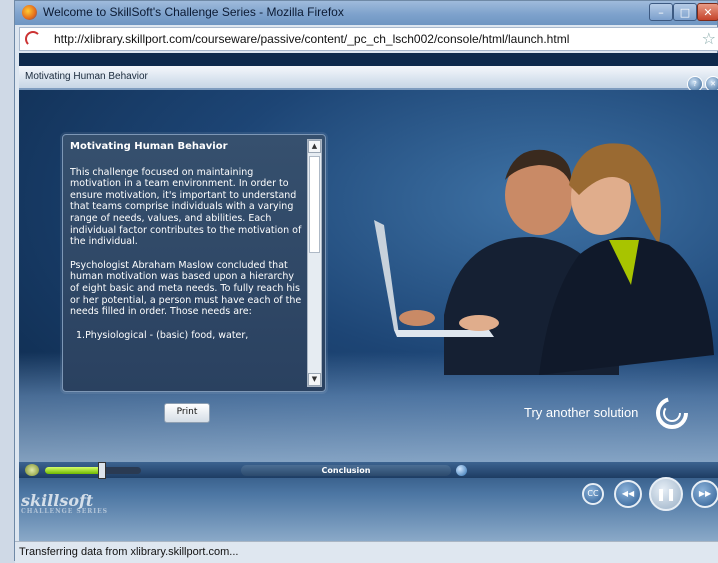 The width and height of the screenshot is (718, 563). Describe the element at coordinates (64, 511) in the screenshot. I see `logo-series: CHALLENGE SERIES` at that location.